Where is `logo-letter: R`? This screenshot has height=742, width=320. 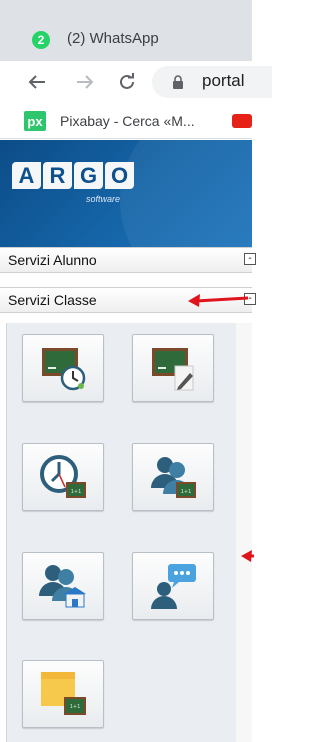
logo-letter: R is located at coordinates (57, 175).